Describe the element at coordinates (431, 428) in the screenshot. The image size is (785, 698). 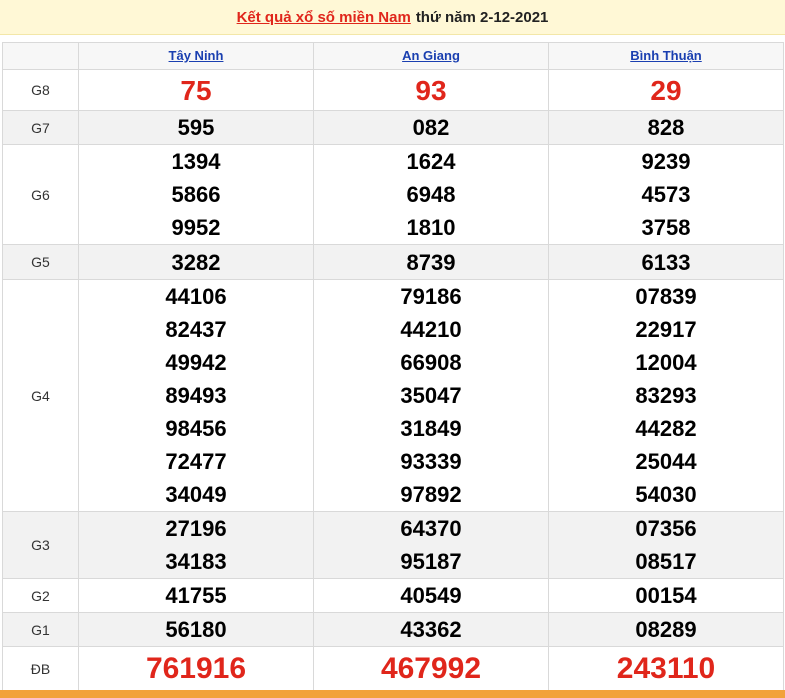
I see `result-number: 31849` at that location.